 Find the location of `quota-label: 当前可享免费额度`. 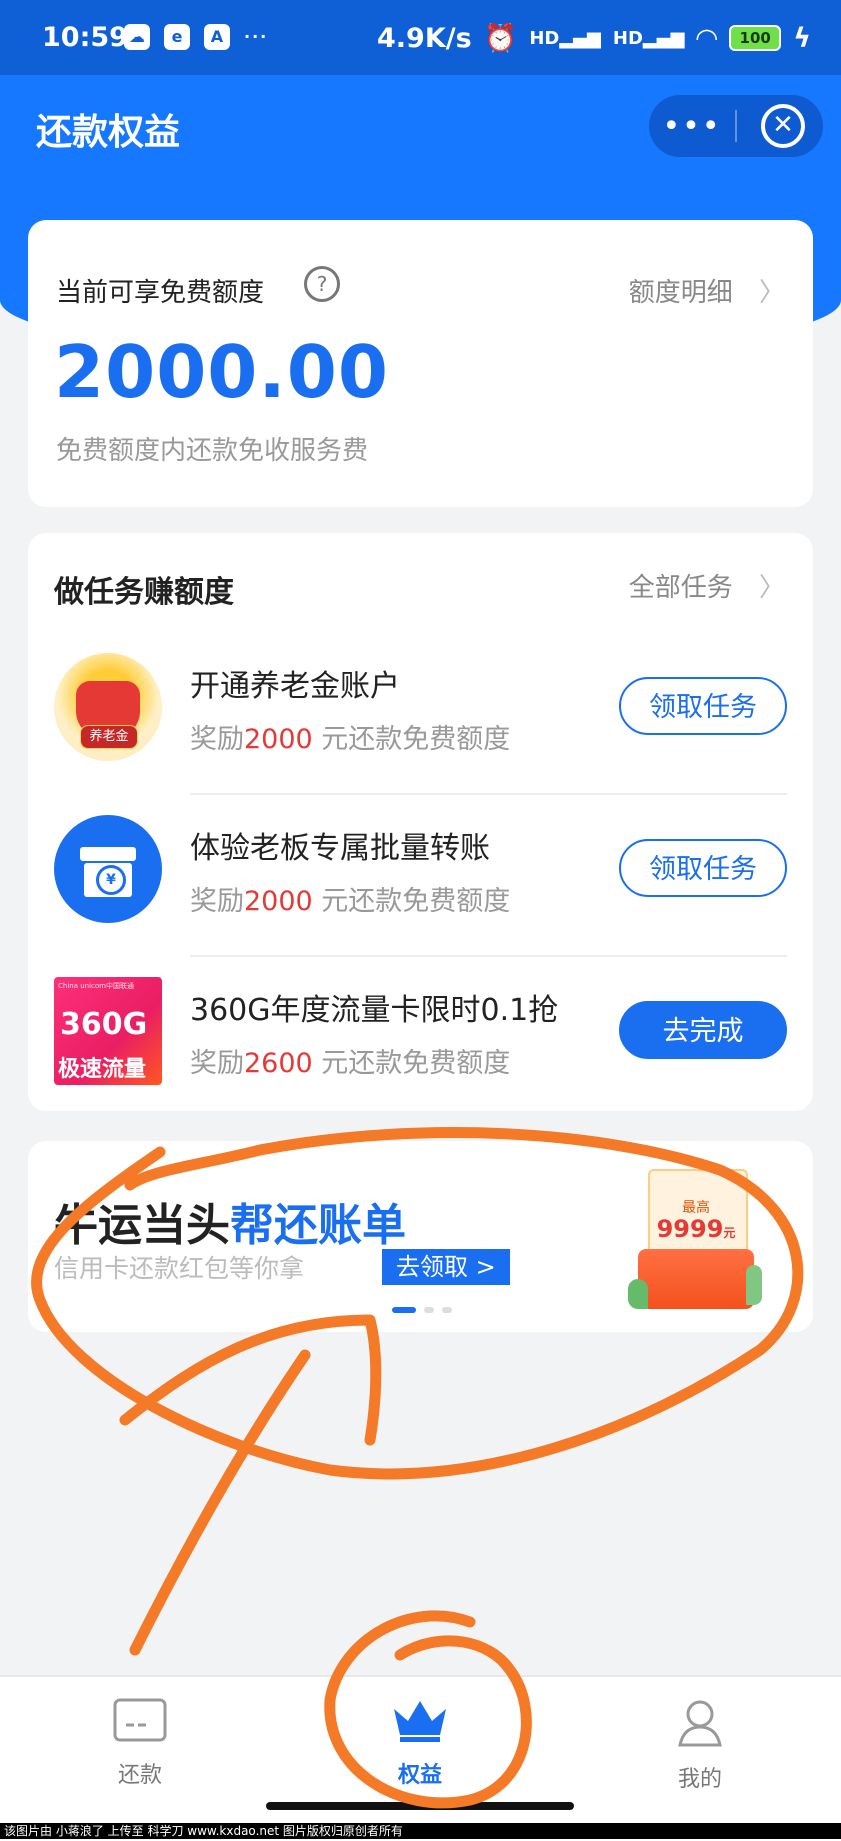

quota-label: 当前可享免费额度 is located at coordinates (160, 293).